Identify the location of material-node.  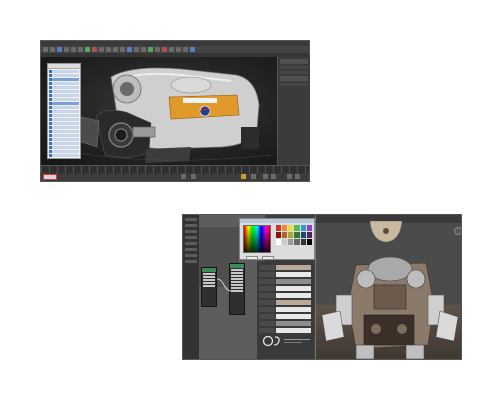
(237, 289).